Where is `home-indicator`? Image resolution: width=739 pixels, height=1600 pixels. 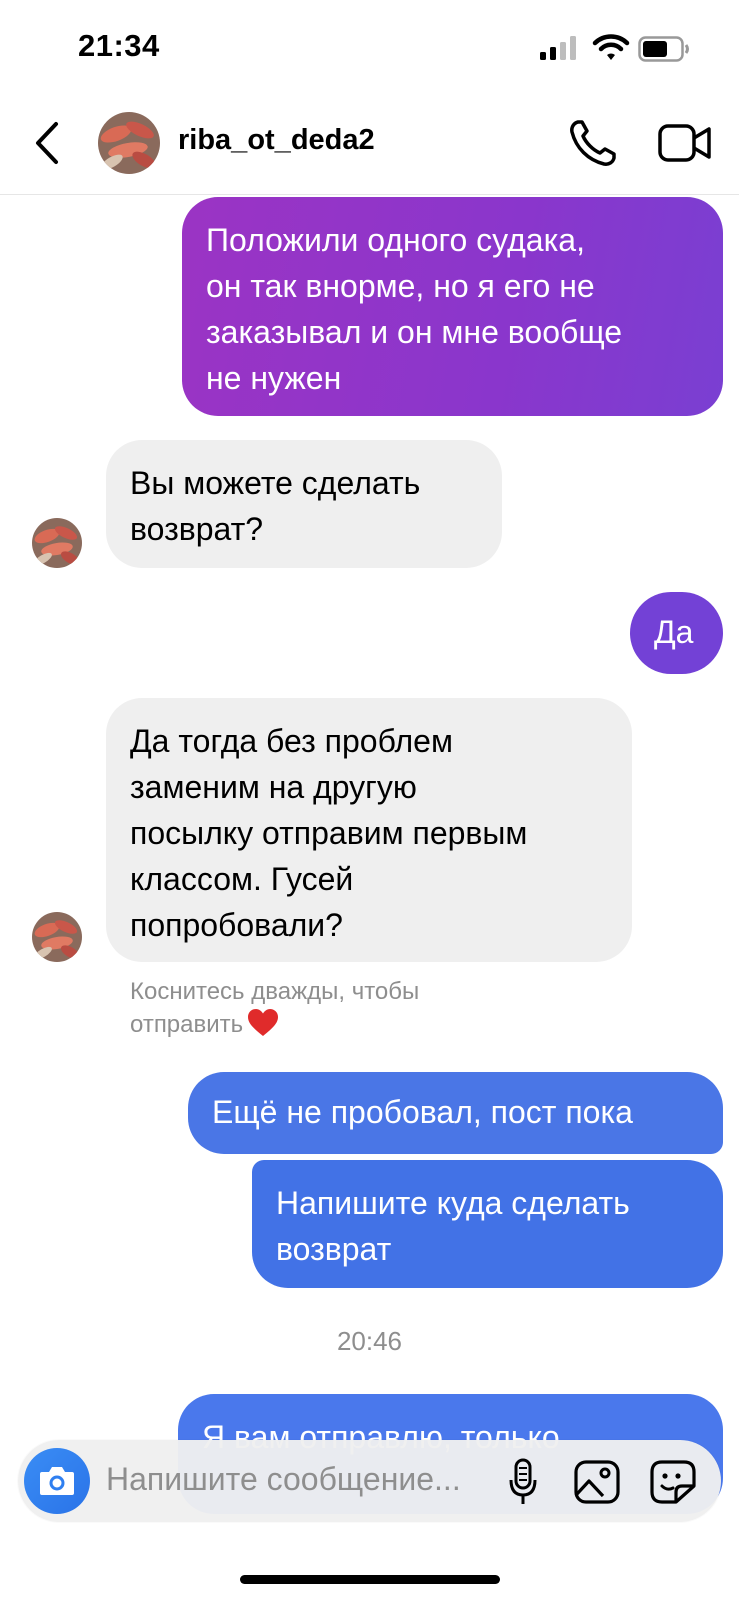 home-indicator is located at coordinates (370, 1579).